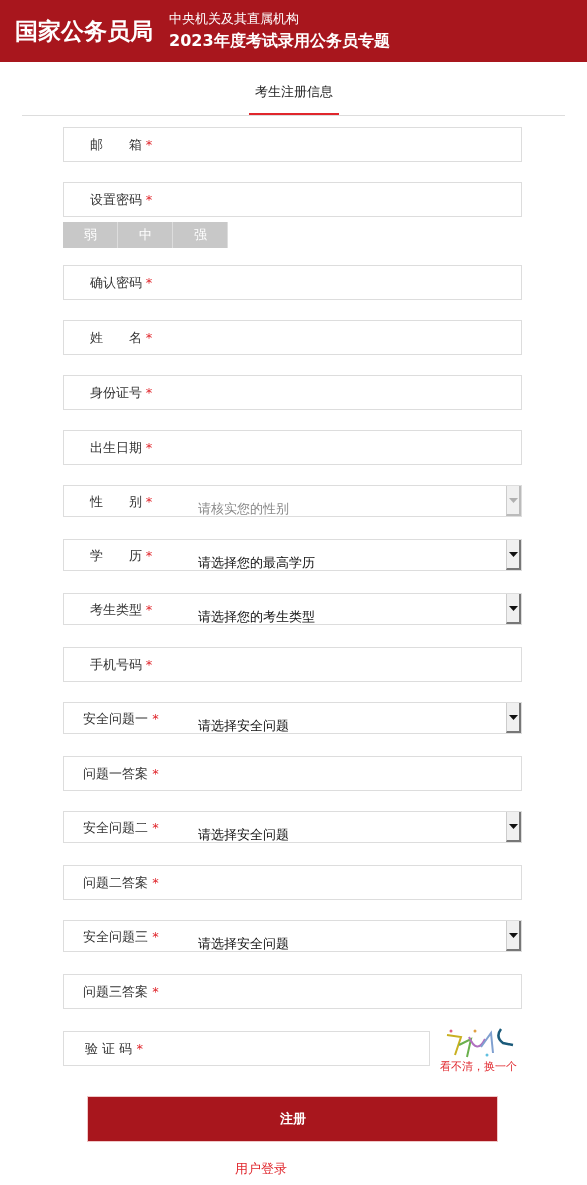 This screenshot has width=587, height=1185. Describe the element at coordinates (292, 447) in the screenshot. I see `input-field: 出生日期 *` at that location.